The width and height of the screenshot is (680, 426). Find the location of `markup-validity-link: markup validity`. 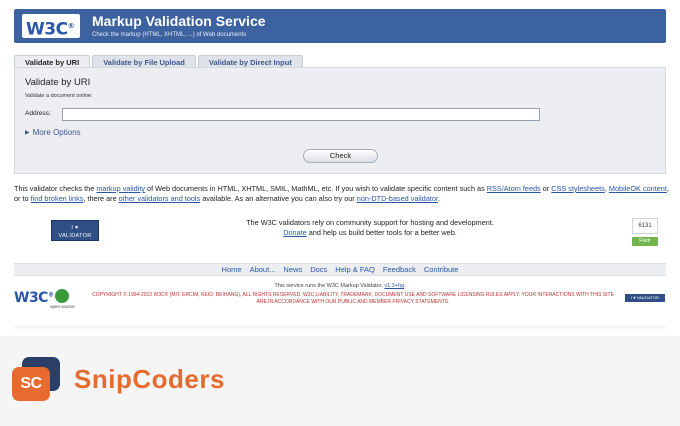

markup-validity-link: markup validity is located at coordinates (120, 188).